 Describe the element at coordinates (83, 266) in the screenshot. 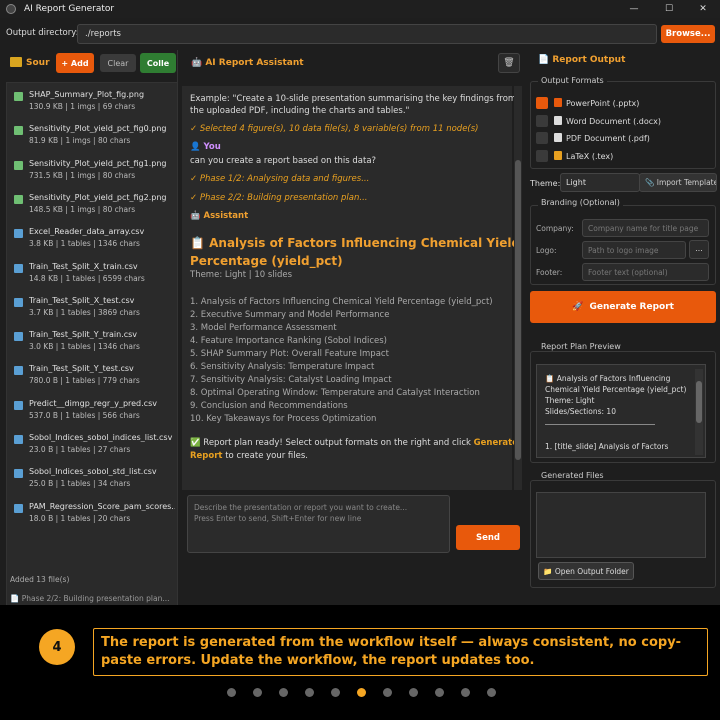

I see `source-file-name: Train_Test_Split_X_train.csv` at that location.